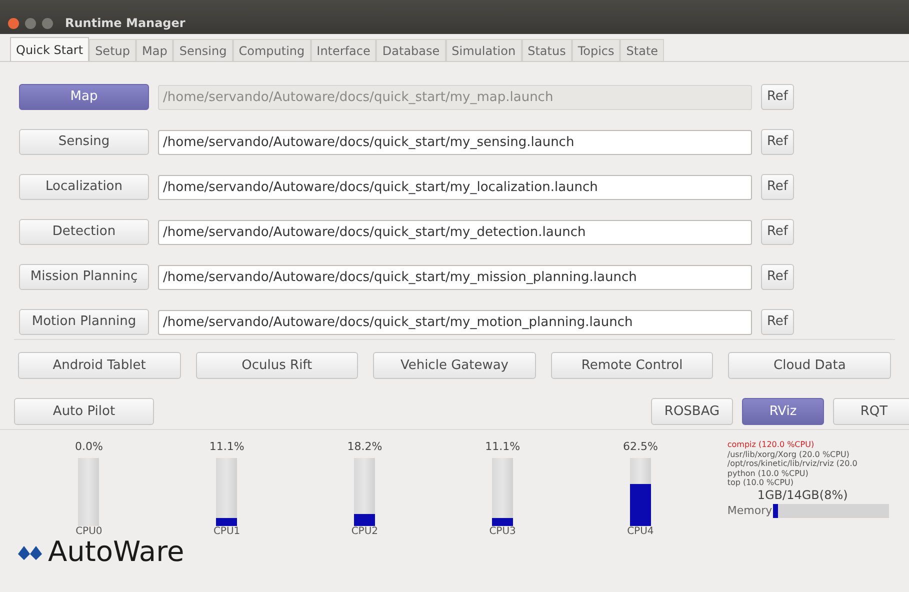 The height and width of the screenshot is (592, 909). What do you see at coordinates (455, 322) in the screenshot?
I see `path-field: /home/servando/Autoware/docs/quick_start/my_motion_planning.launch` at bounding box center [455, 322].